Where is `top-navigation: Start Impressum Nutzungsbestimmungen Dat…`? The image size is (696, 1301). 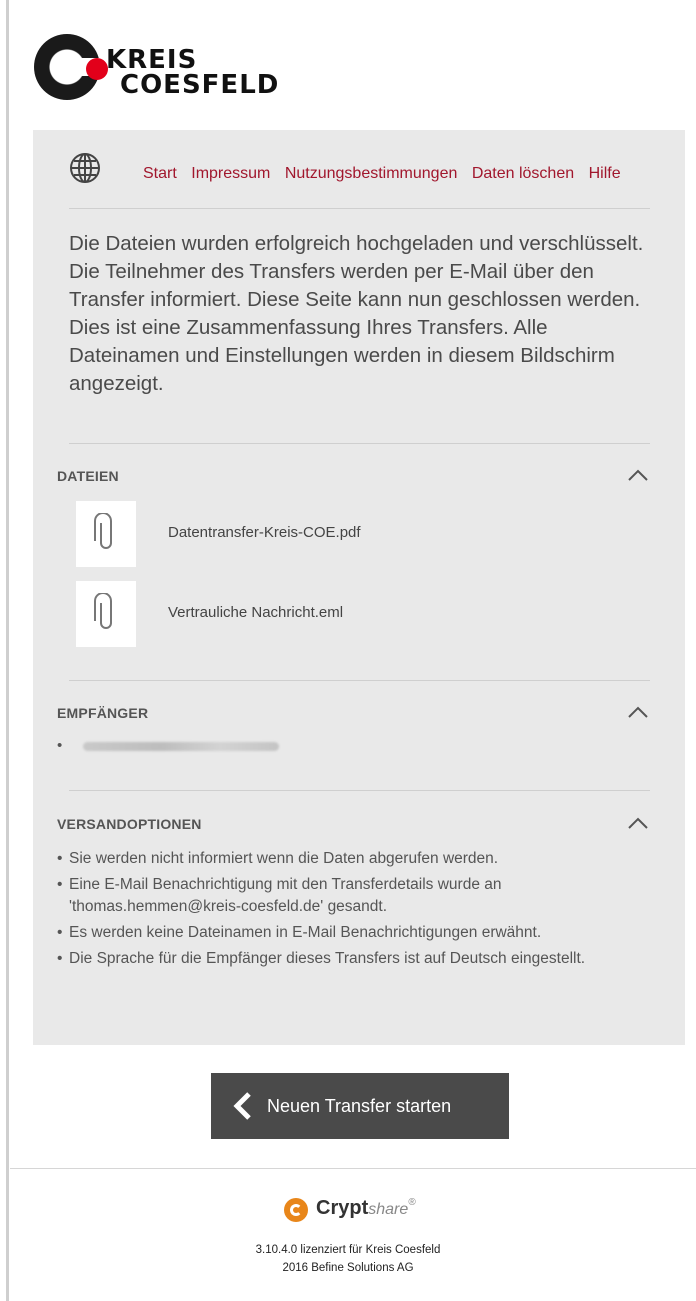
top-navigation: Start Impressum Nutzungsbestimmungen Dat… is located at coordinates (359, 168).